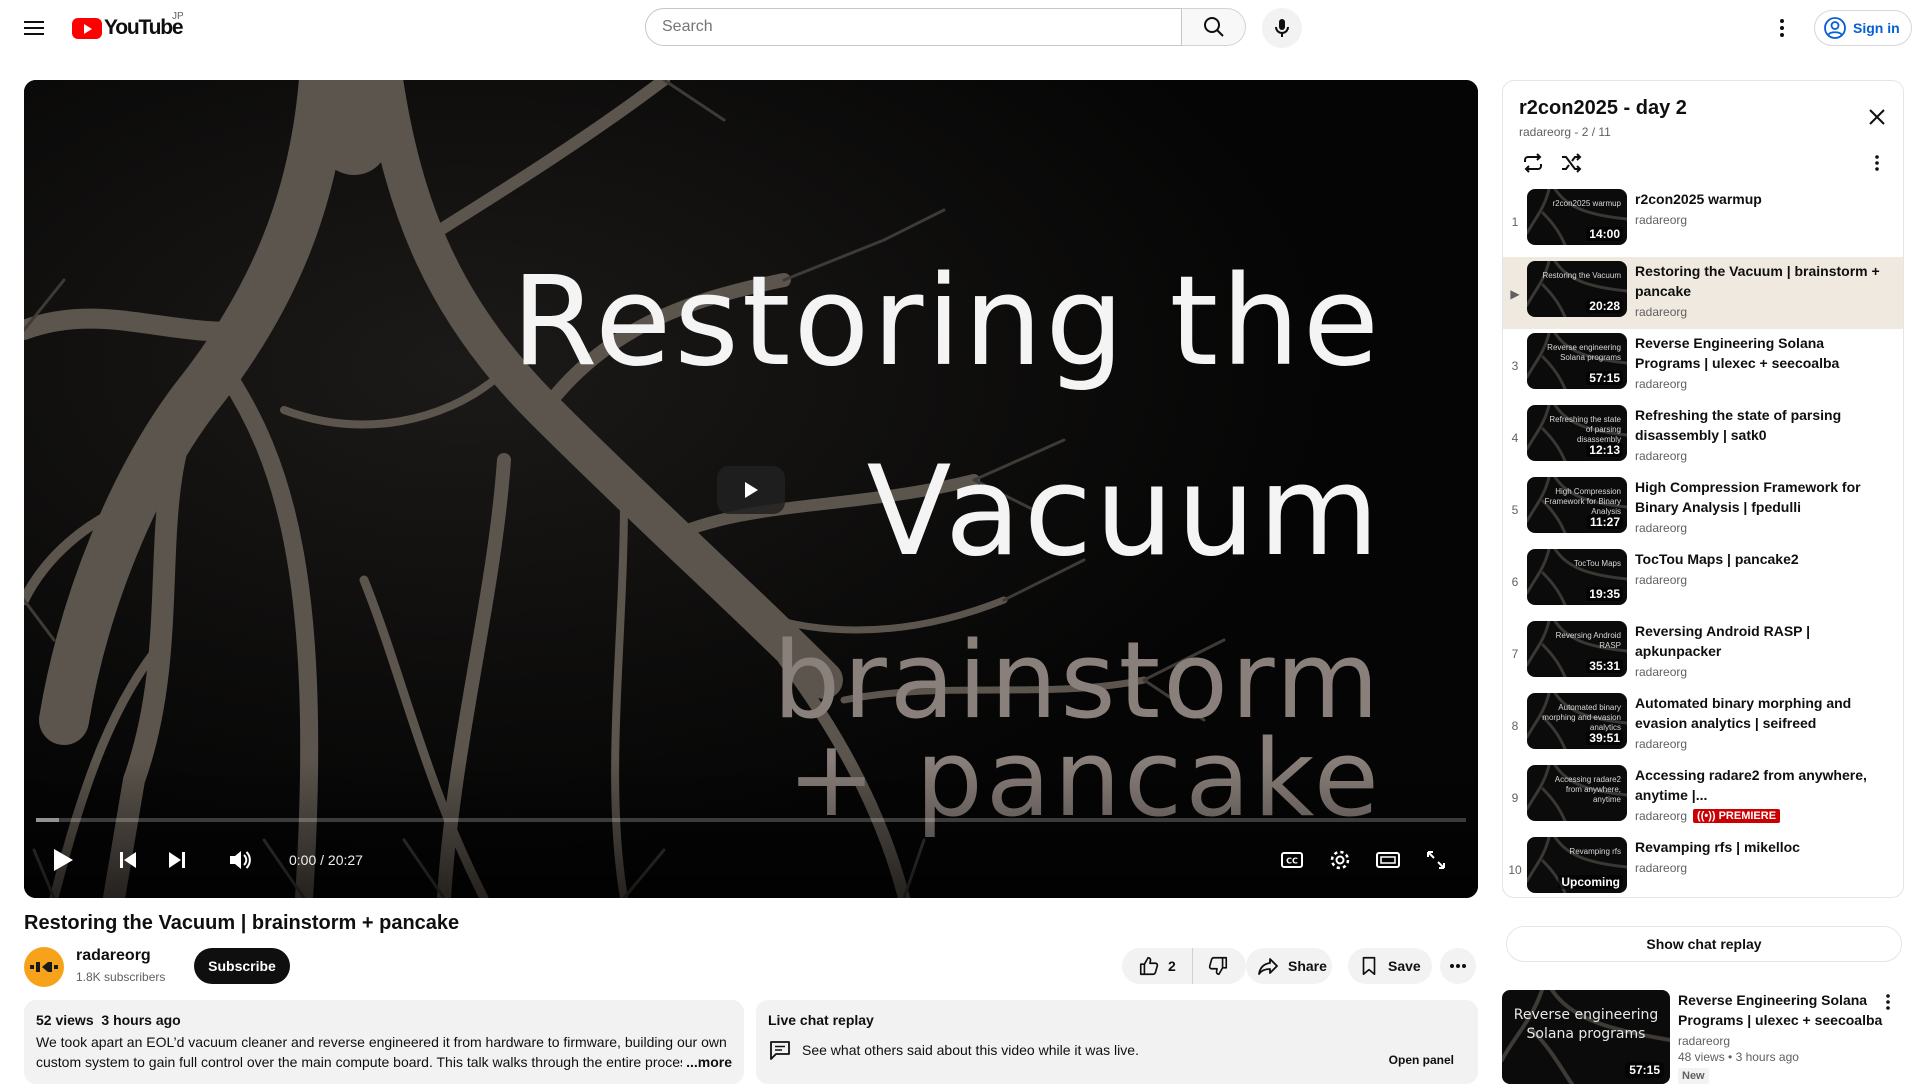  I want to click on playlist-more-button, so click(1877, 163).